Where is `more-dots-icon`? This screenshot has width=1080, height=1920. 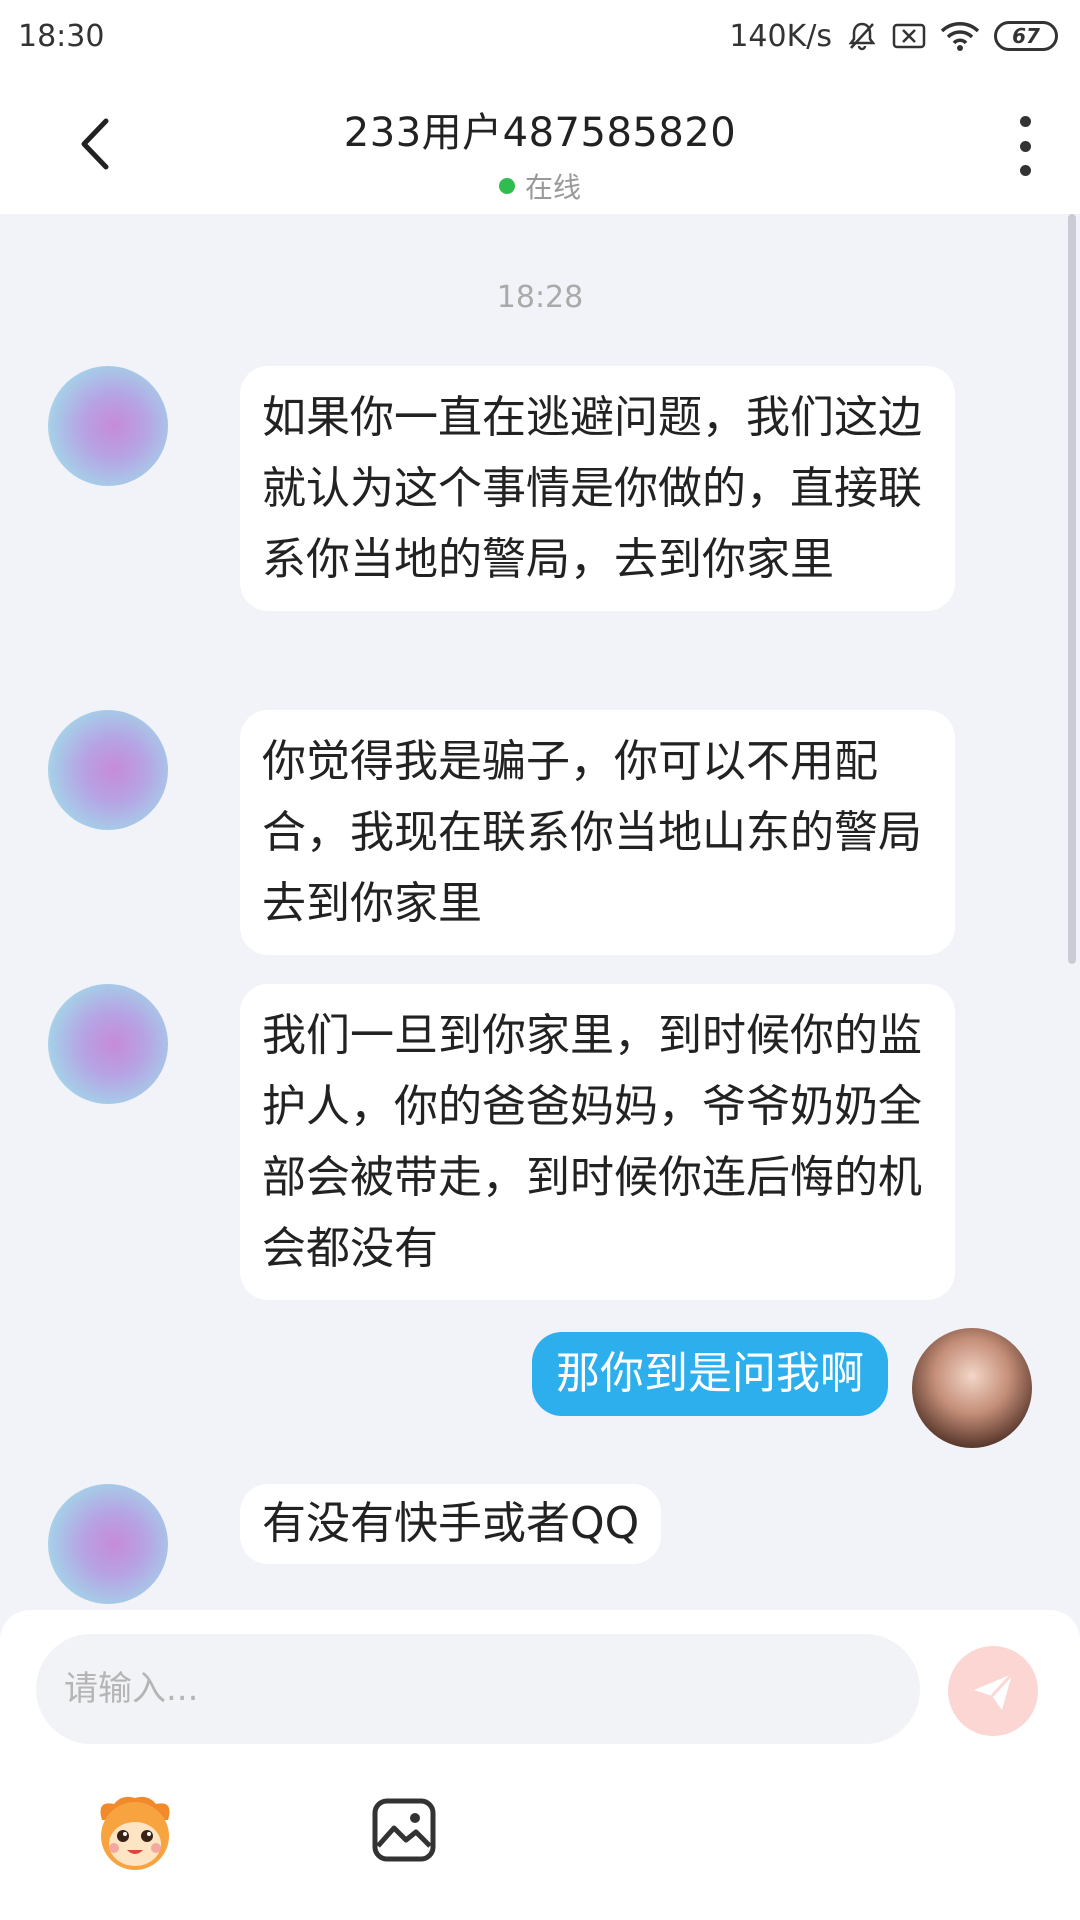
more-dots-icon is located at coordinates (1025, 121).